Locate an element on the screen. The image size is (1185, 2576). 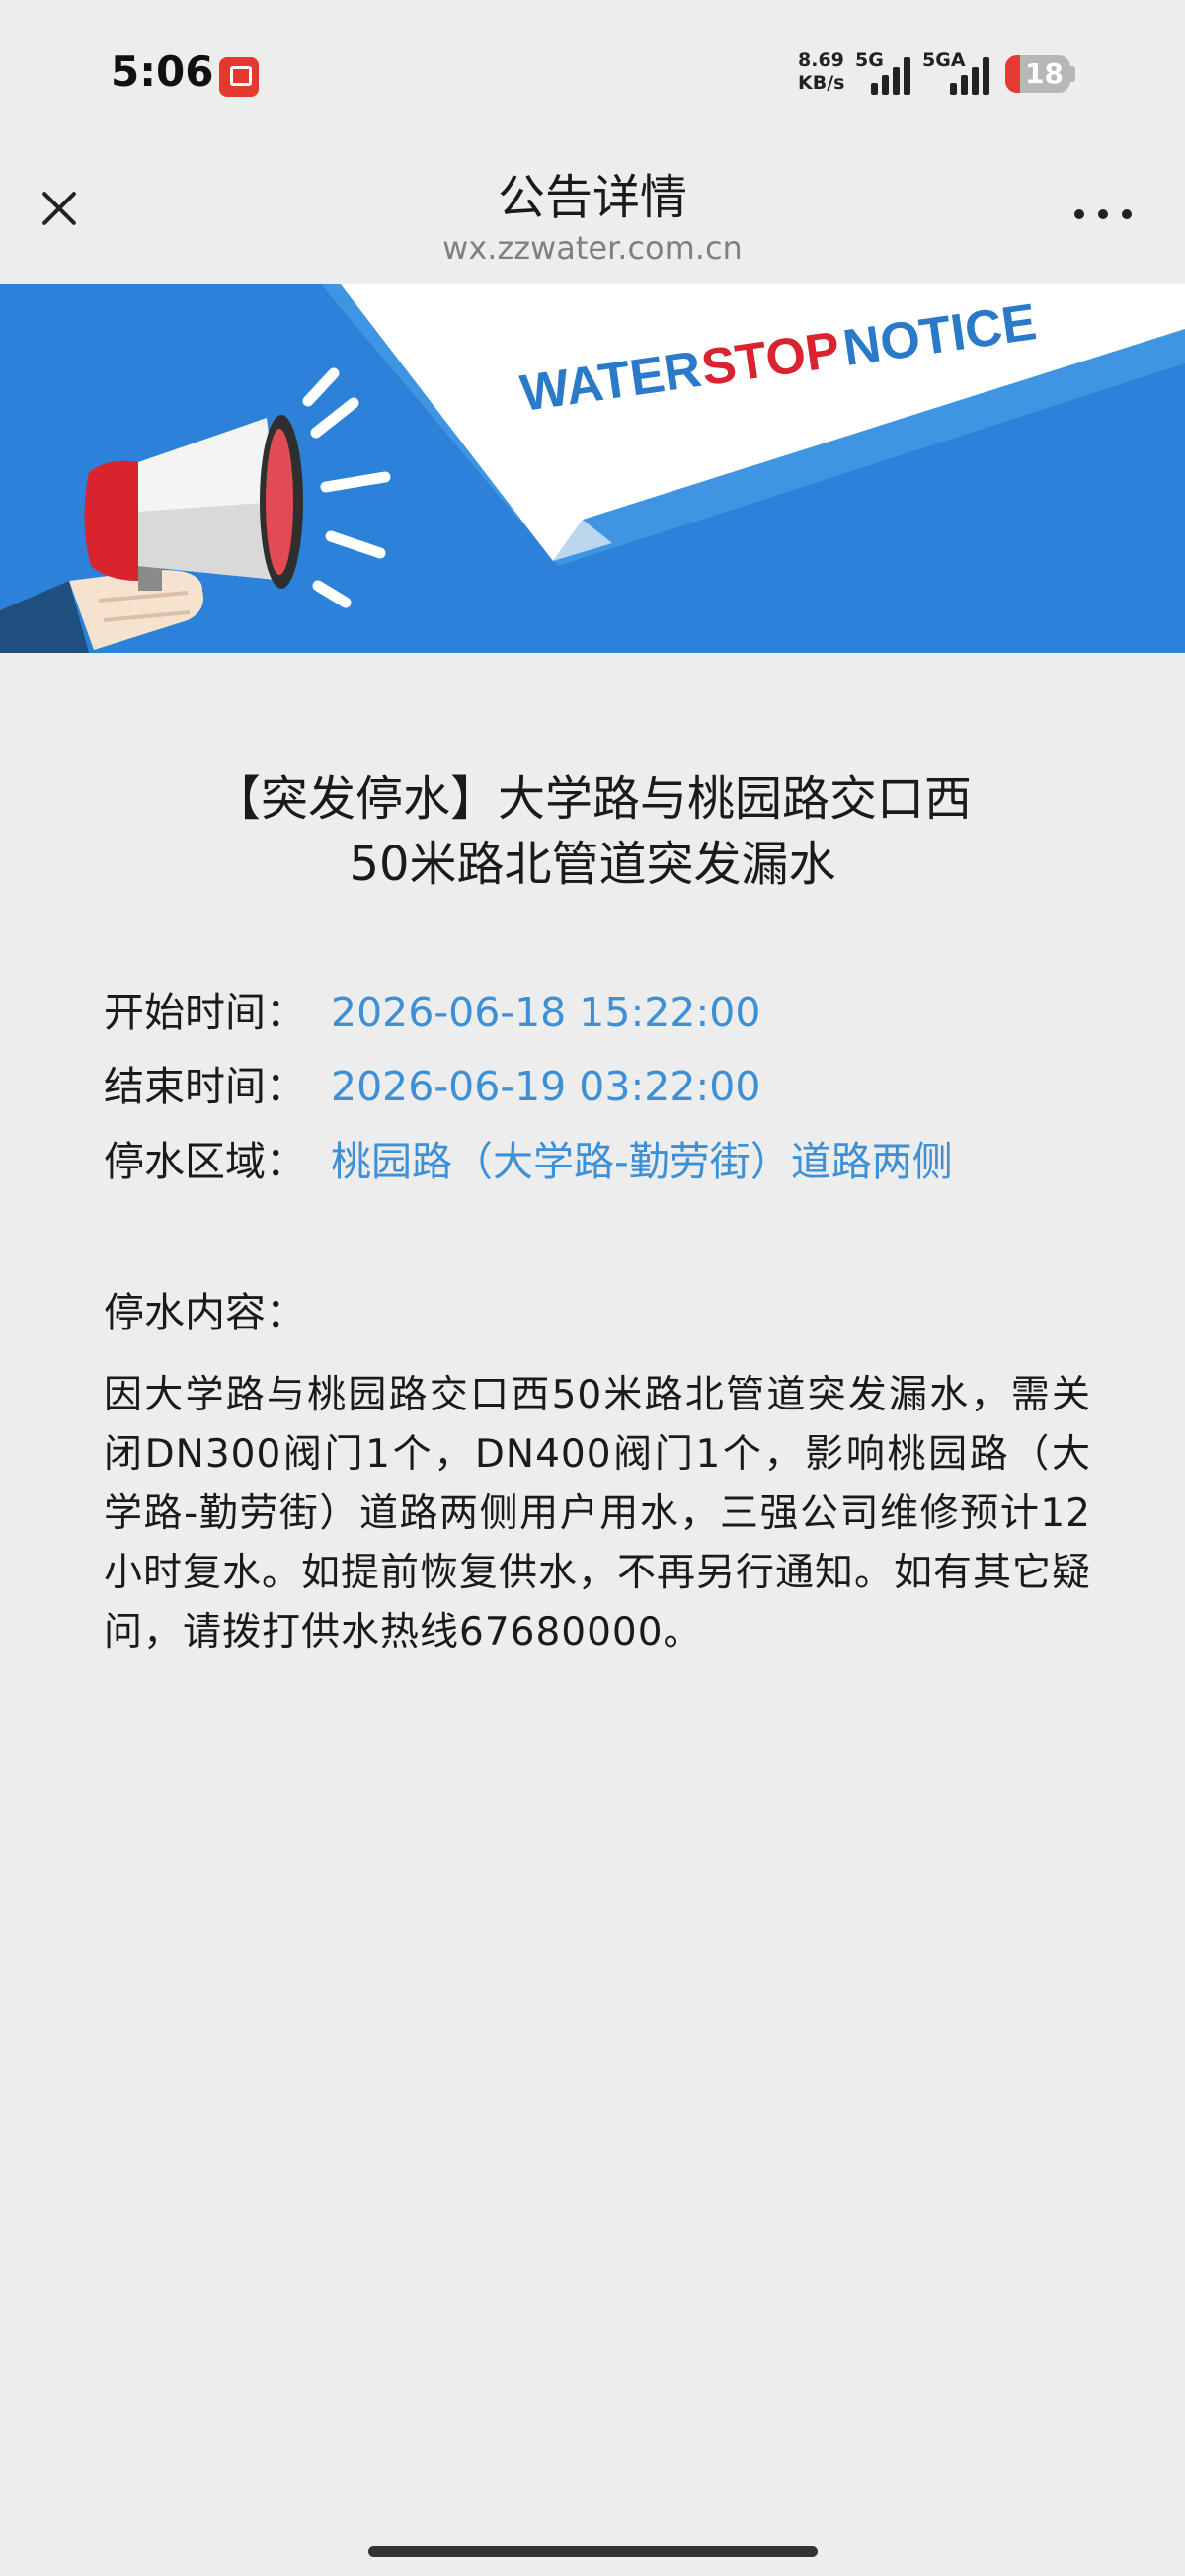
status-time: 5:06 is located at coordinates (163, 71).